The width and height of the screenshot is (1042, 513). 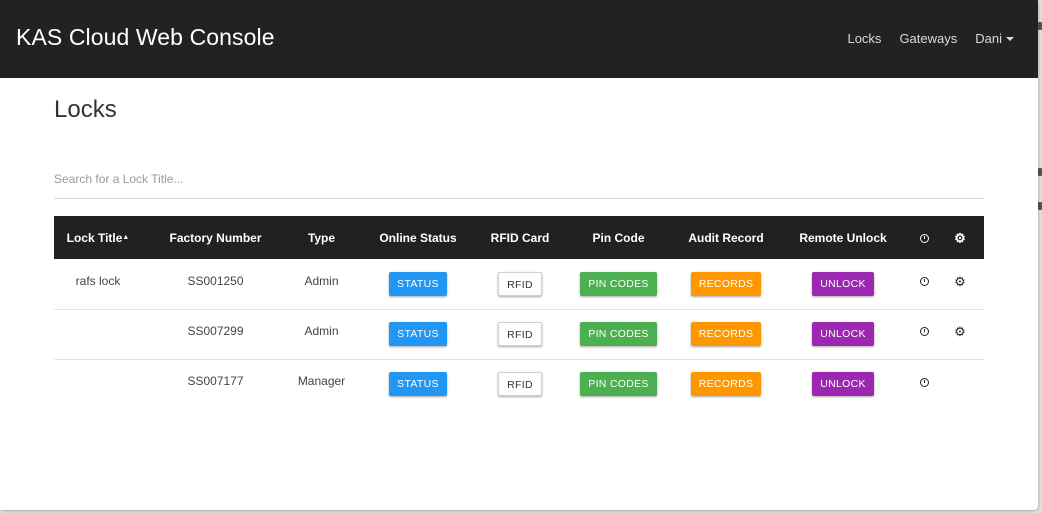 I want to click on page-title: Locks, so click(x=85, y=109).